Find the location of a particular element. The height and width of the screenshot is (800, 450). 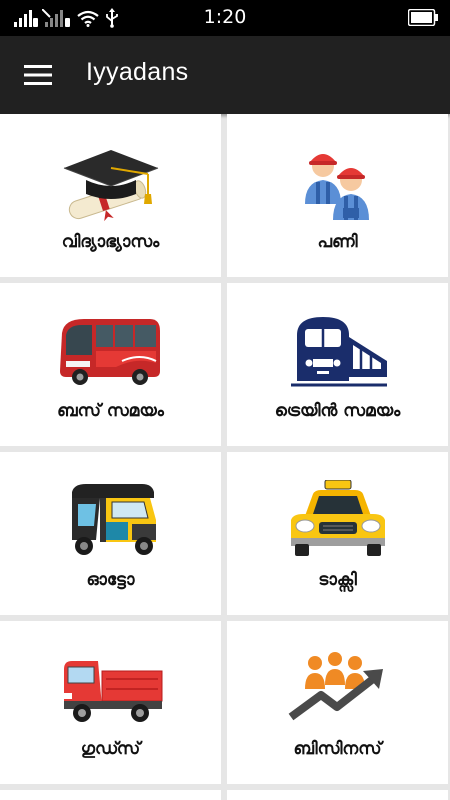

tile-auto: ഓട്ടോ is located at coordinates (110, 533).